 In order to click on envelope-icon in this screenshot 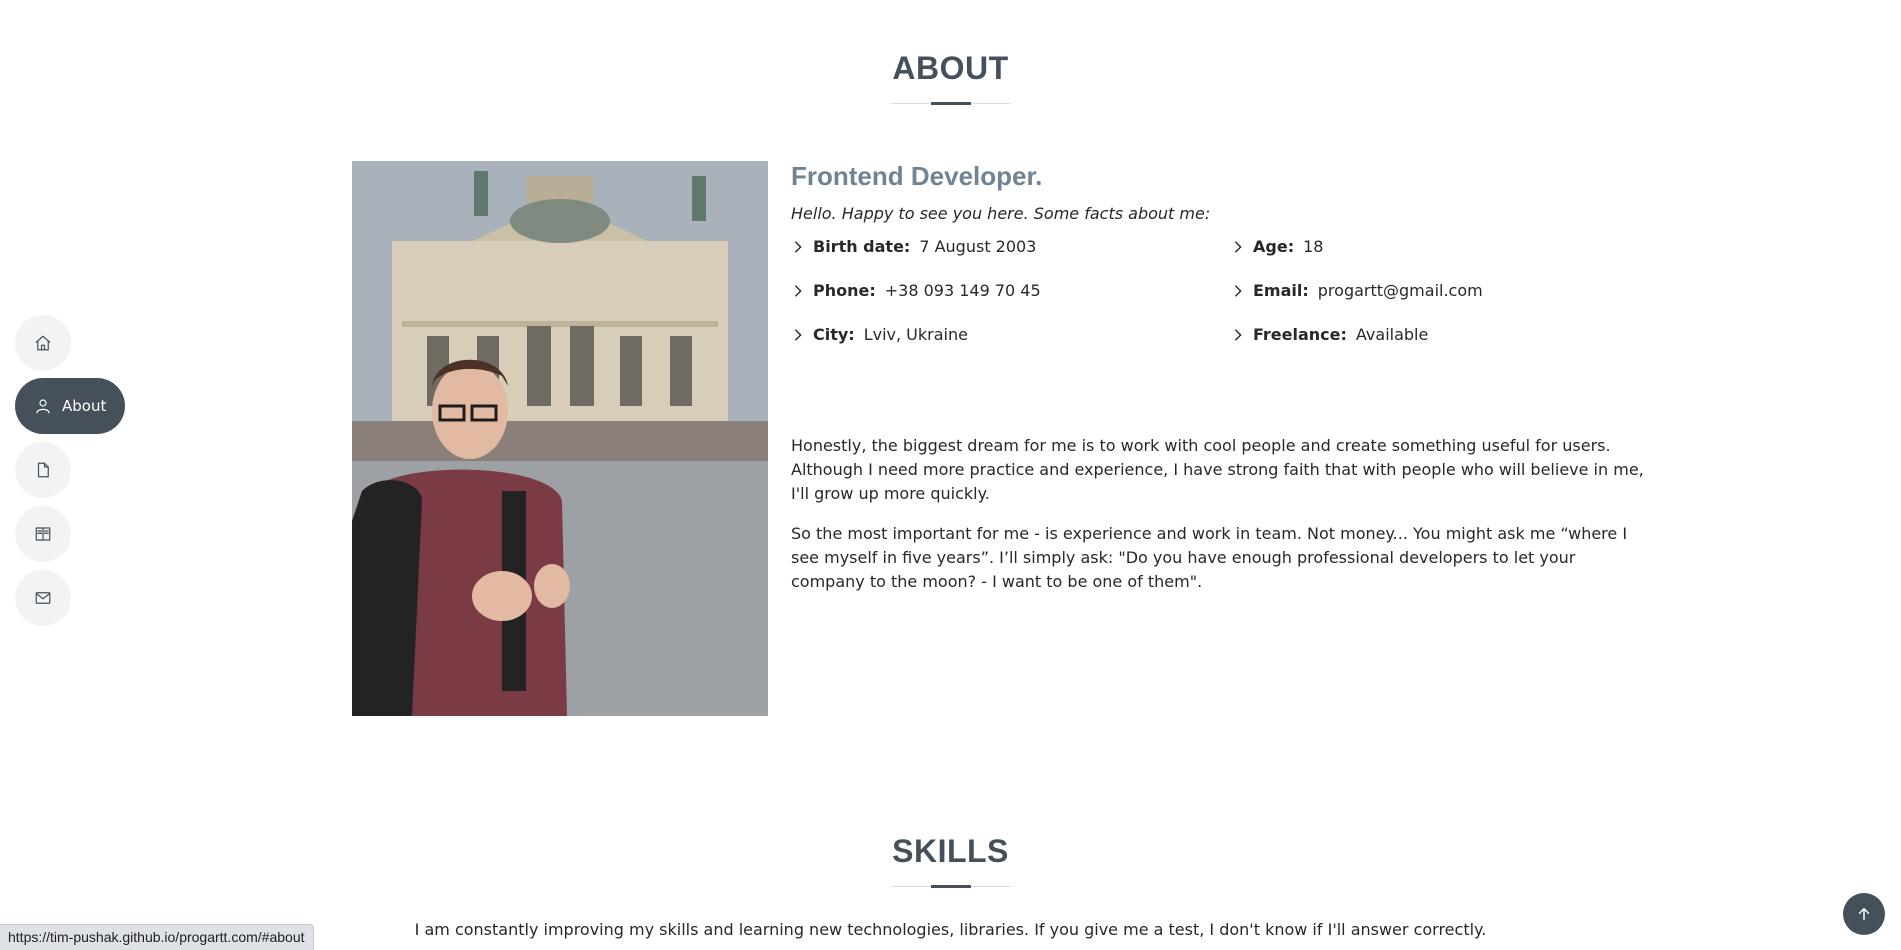, I will do `click(43, 598)`.